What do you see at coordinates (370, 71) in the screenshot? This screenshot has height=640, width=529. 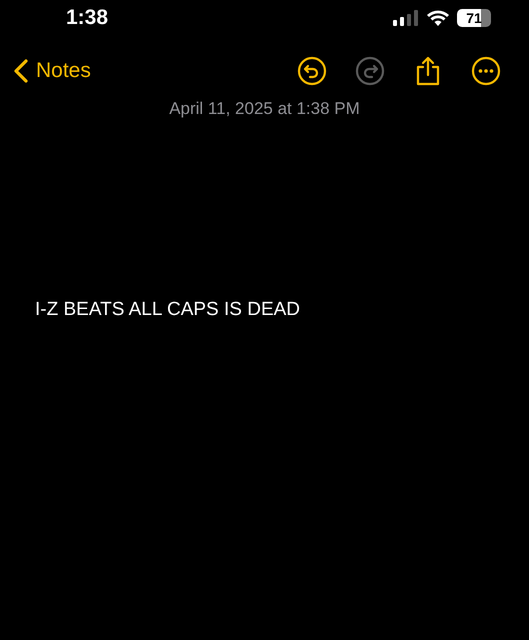 I see `redo-icon` at bounding box center [370, 71].